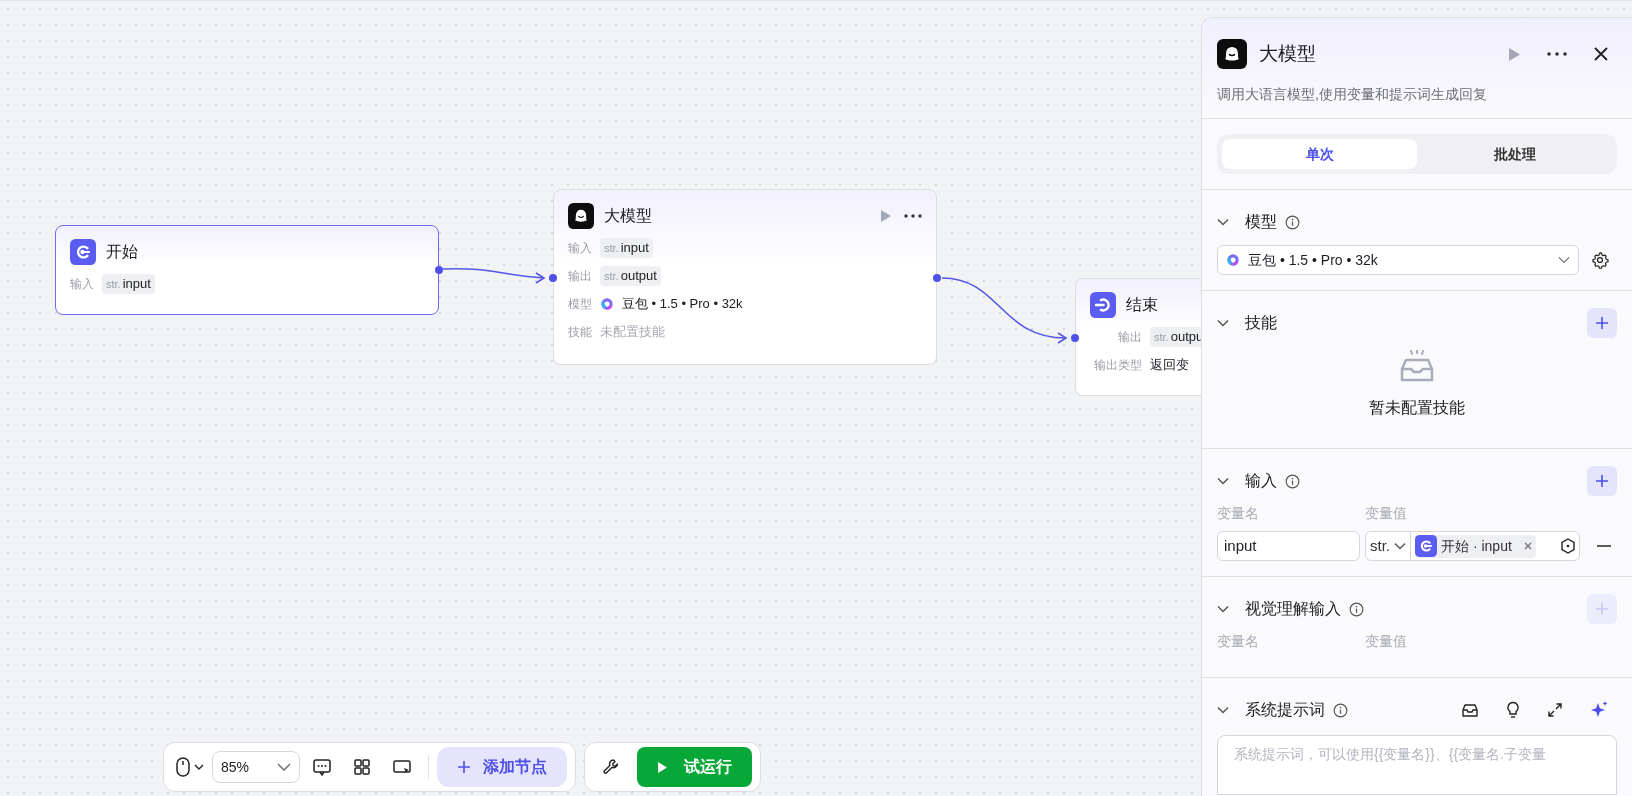 Image resolution: width=1632 pixels, height=796 pixels. What do you see at coordinates (1555, 710) in the screenshot?
I see `expand-icon` at bounding box center [1555, 710].